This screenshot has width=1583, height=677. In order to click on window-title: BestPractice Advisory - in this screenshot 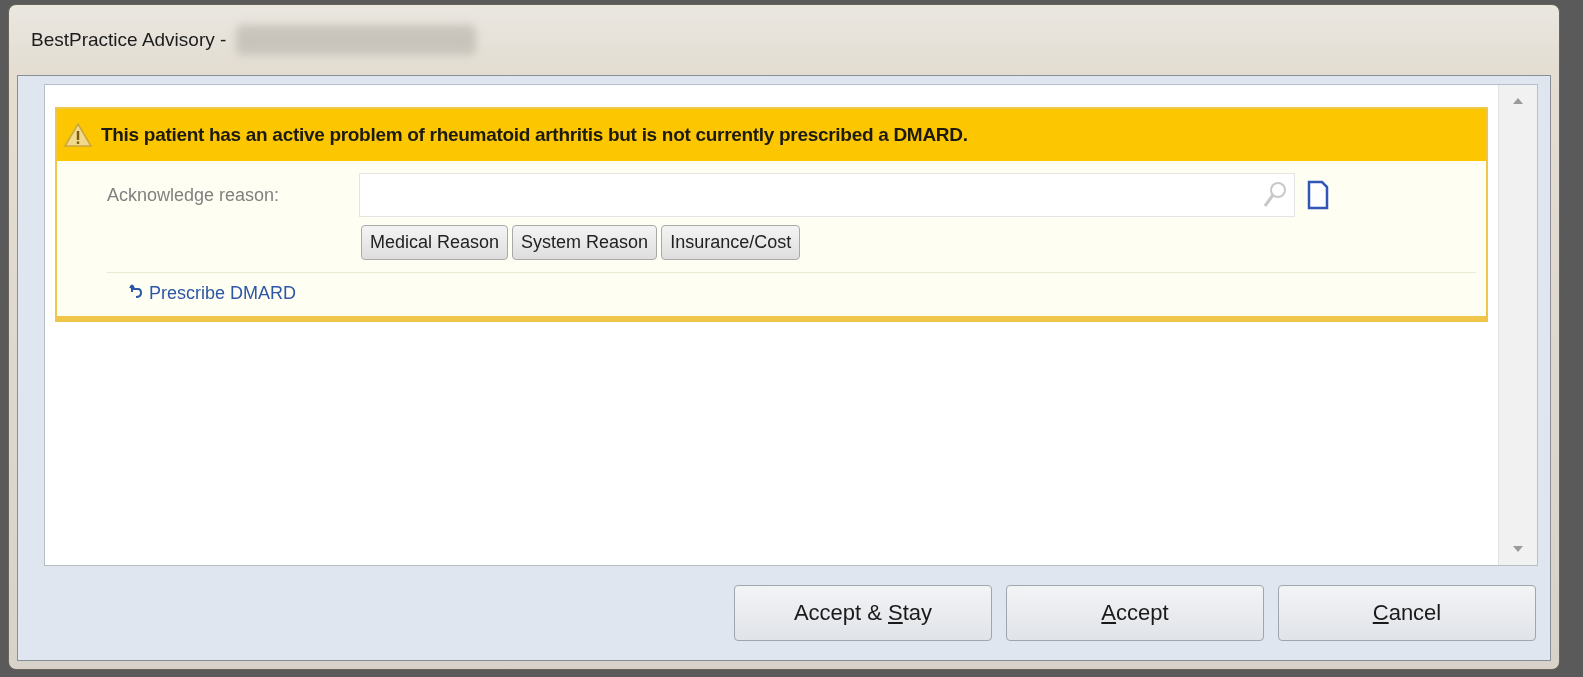, I will do `click(129, 40)`.